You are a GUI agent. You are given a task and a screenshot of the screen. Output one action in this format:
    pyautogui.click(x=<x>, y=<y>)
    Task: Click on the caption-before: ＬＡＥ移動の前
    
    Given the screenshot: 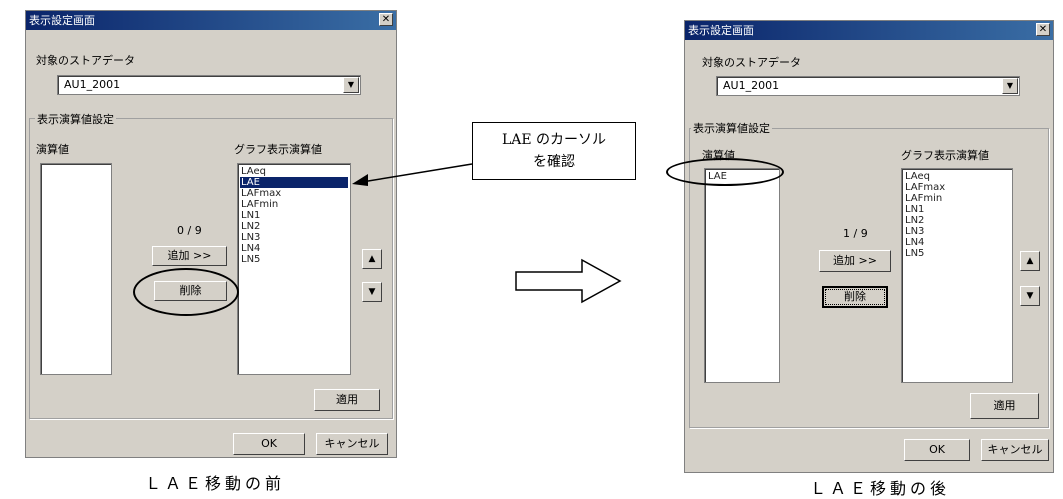 What is the action you would take?
    pyautogui.click(x=215, y=483)
    